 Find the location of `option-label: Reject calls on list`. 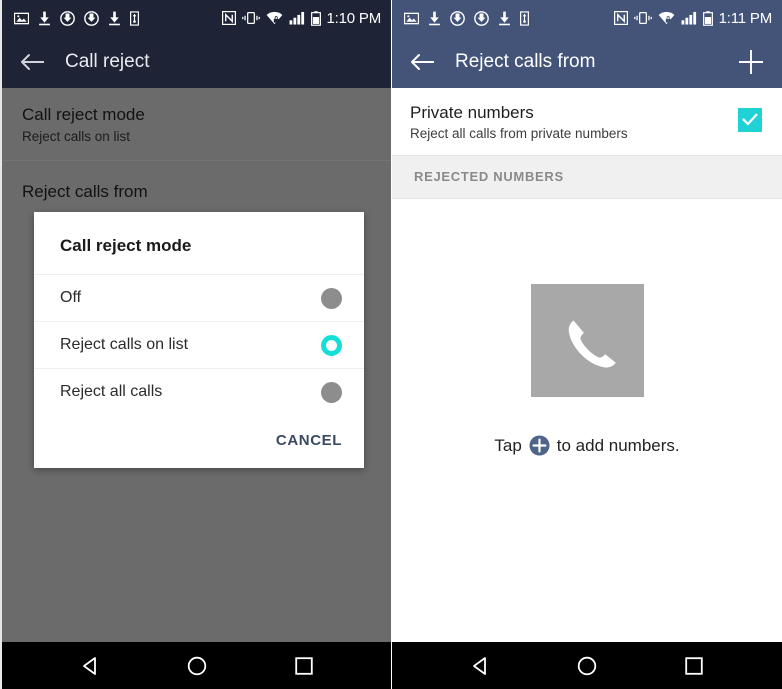

option-label: Reject calls on list is located at coordinates (124, 344).